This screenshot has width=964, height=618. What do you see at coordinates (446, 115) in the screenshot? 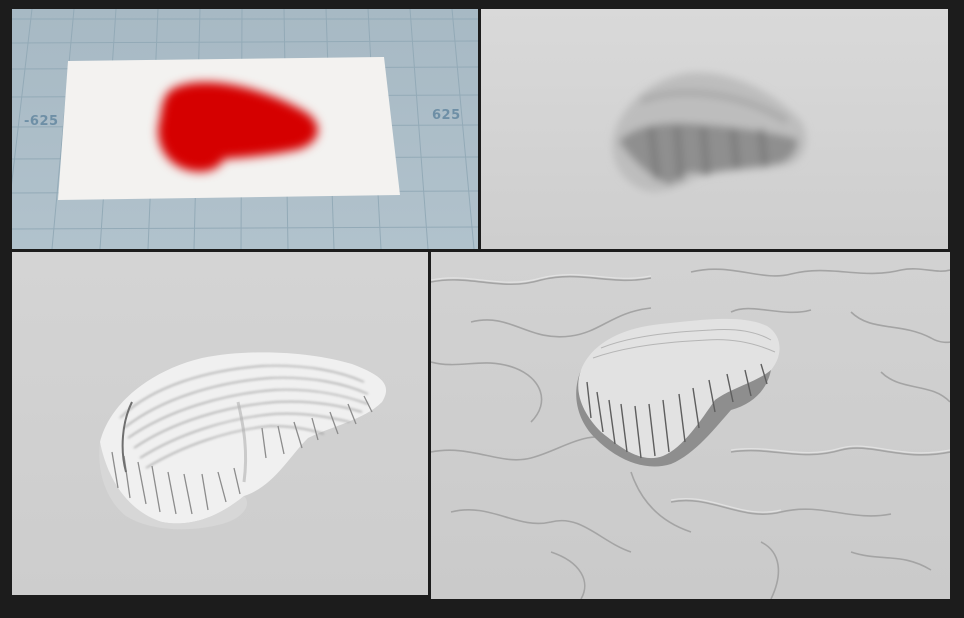
I see `grid-label-right: 625` at bounding box center [446, 115].